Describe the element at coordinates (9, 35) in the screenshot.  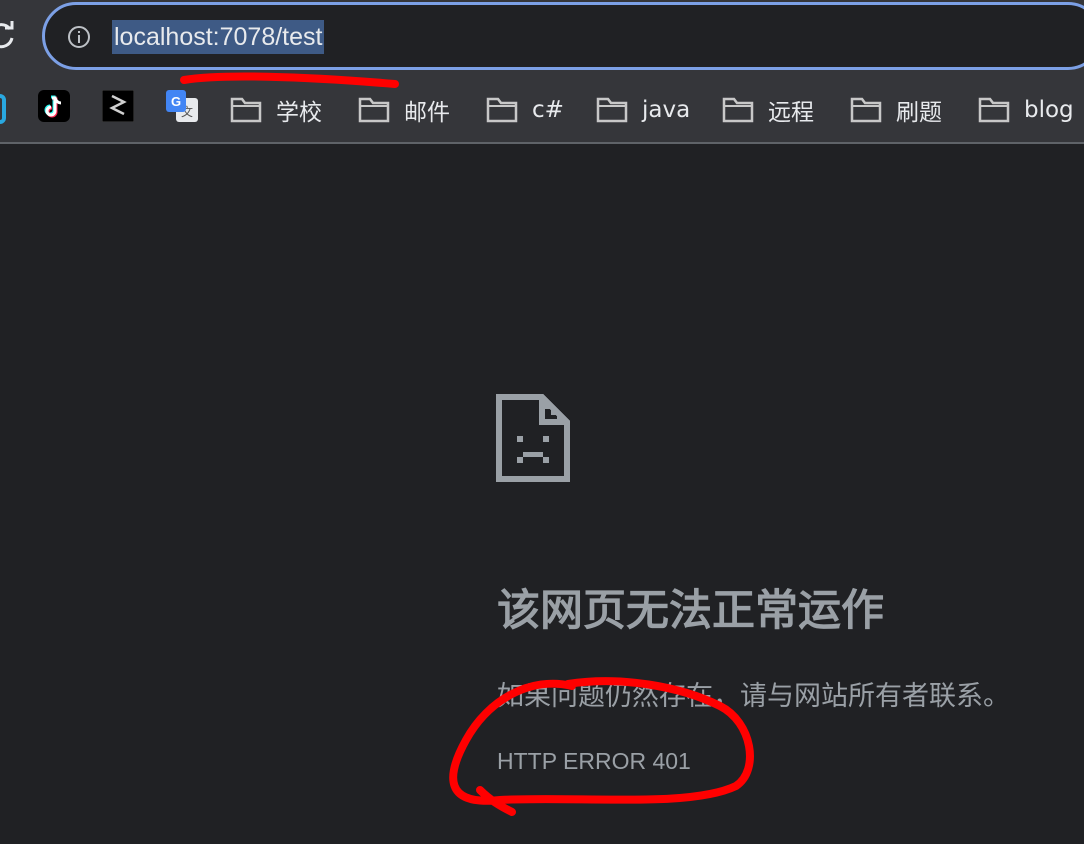
I see `reload-icon` at that location.